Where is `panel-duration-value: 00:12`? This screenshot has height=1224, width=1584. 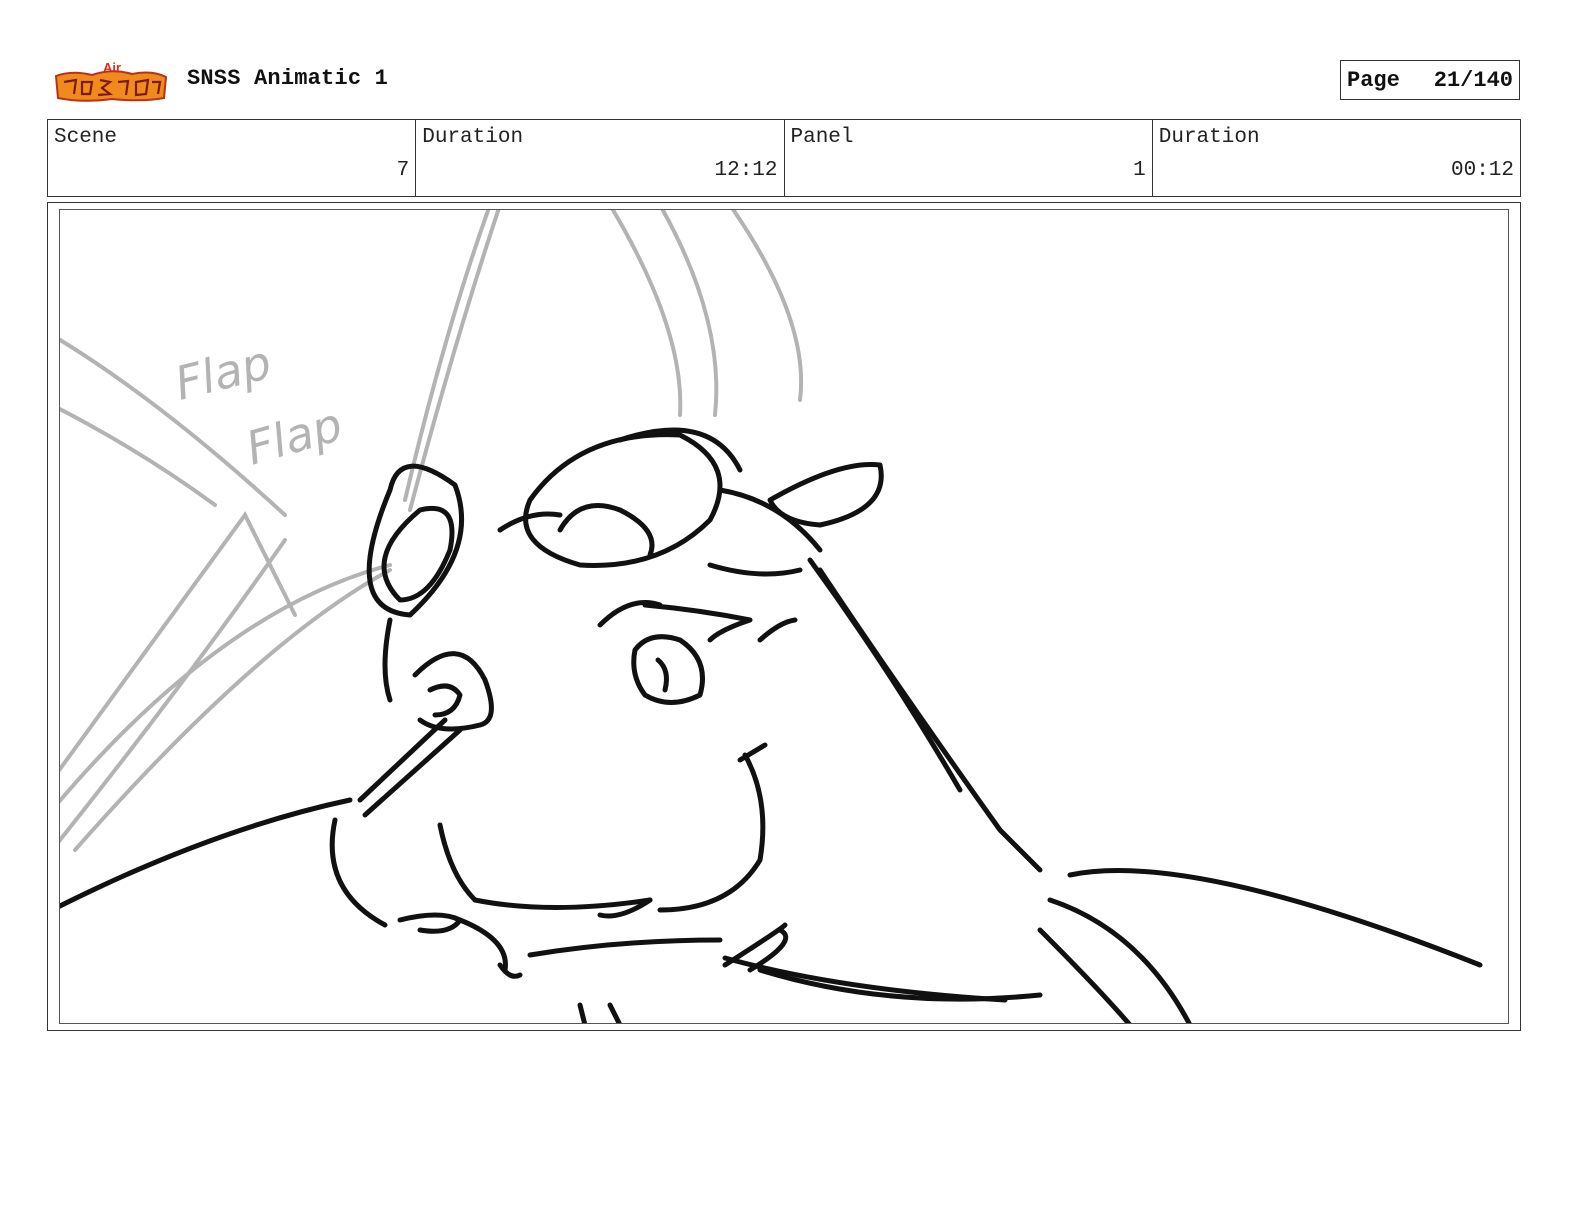 panel-duration-value: 00:12 is located at coordinates (1482, 170).